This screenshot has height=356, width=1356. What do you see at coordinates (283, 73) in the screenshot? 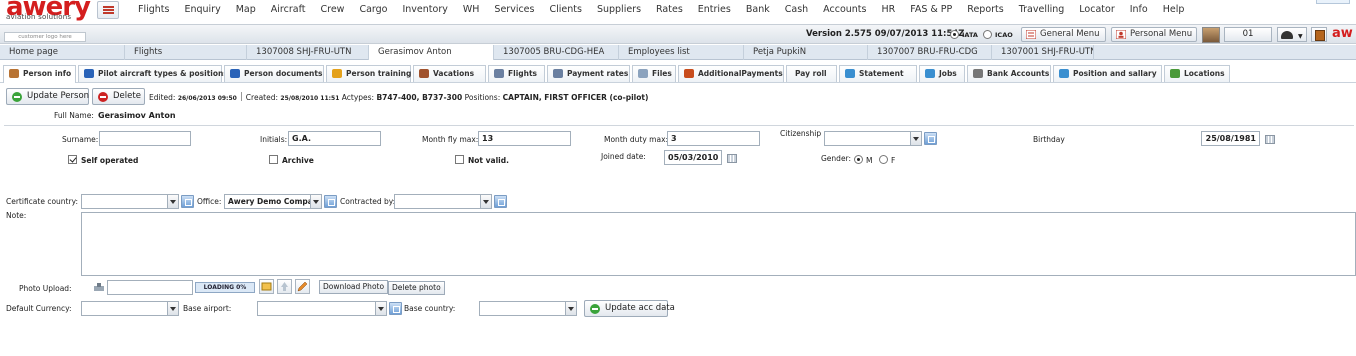
I see `subtab-label: Person documents` at bounding box center [283, 73].